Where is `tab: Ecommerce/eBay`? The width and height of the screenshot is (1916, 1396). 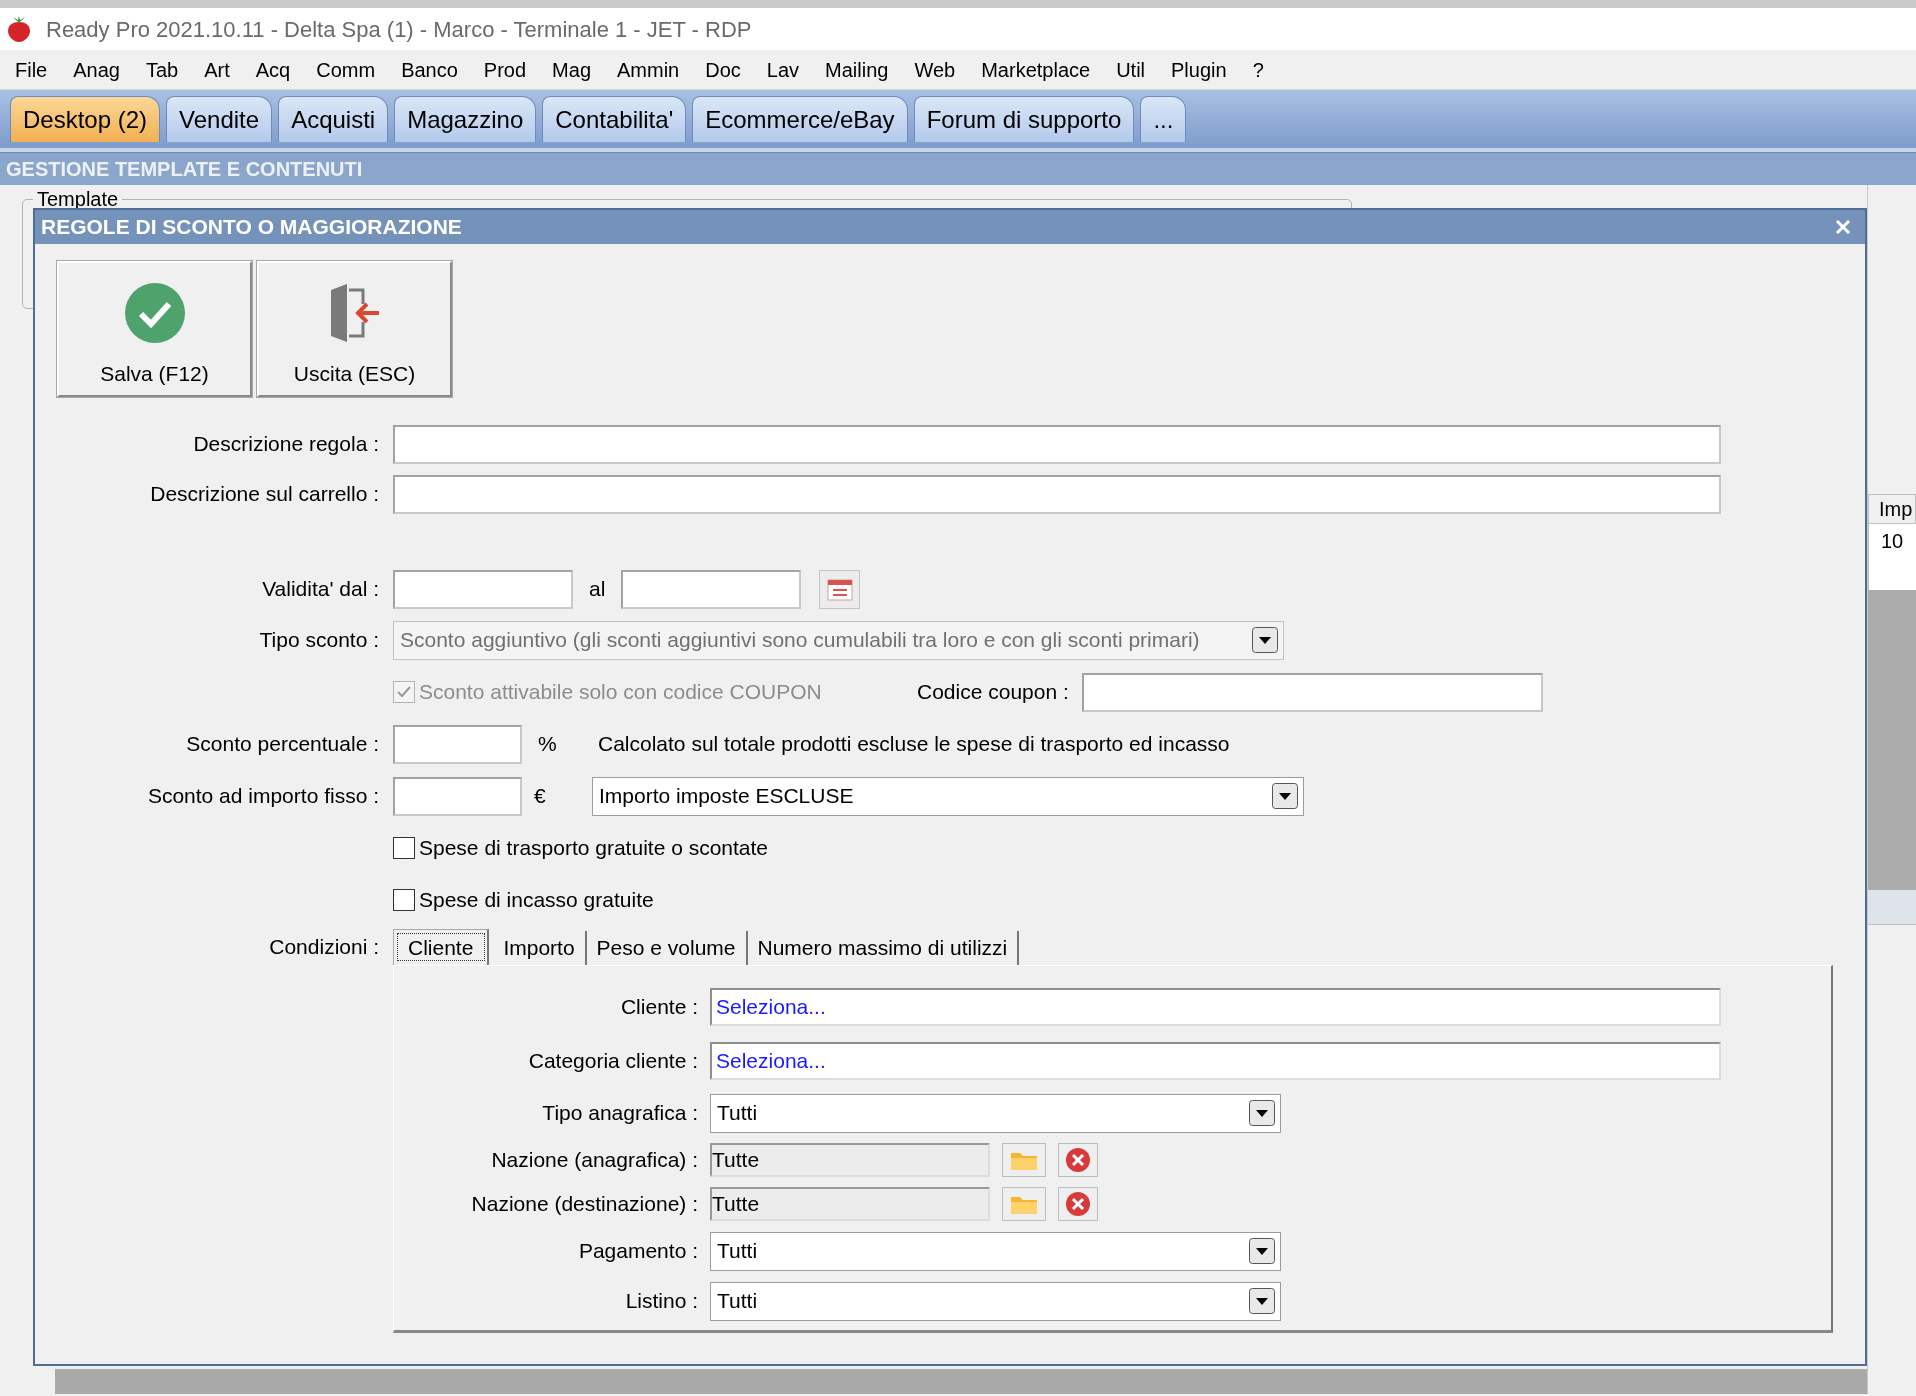 tab: Ecommerce/eBay is located at coordinates (800, 119).